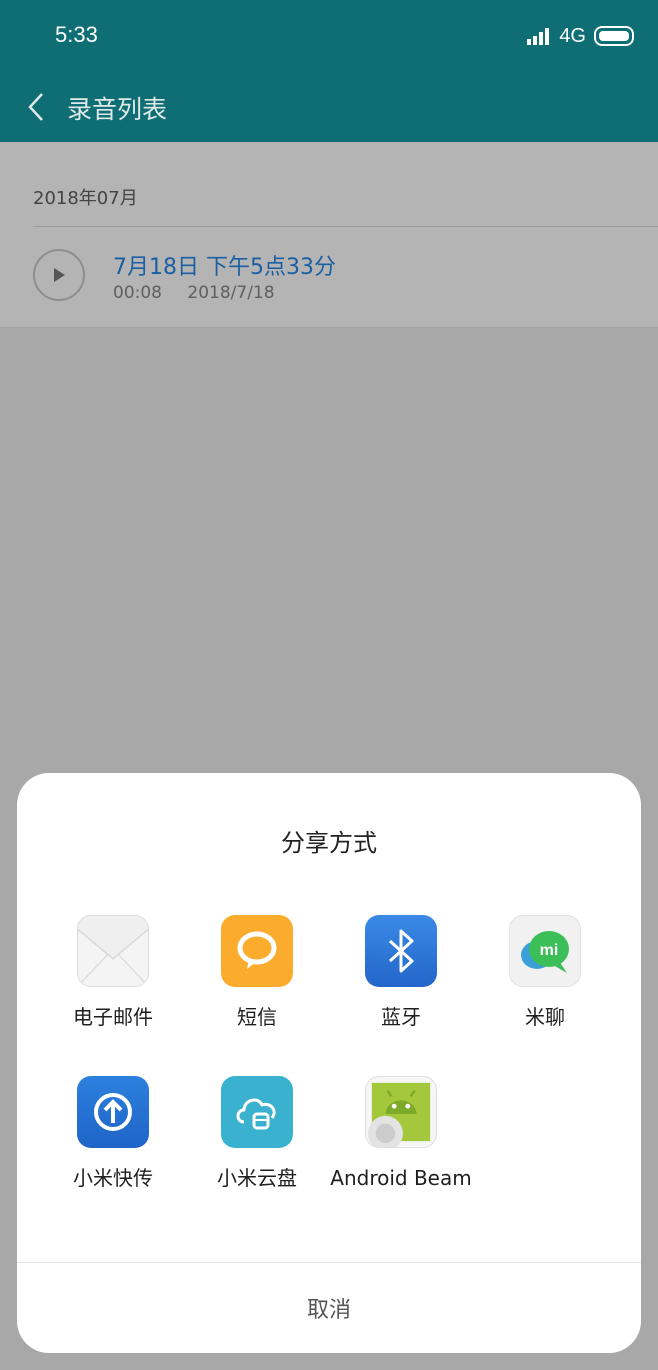 The image size is (658, 1370). What do you see at coordinates (231, 293) in the screenshot?
I see `recording-date: 2018/7/18` at bounding box center [231, 293].